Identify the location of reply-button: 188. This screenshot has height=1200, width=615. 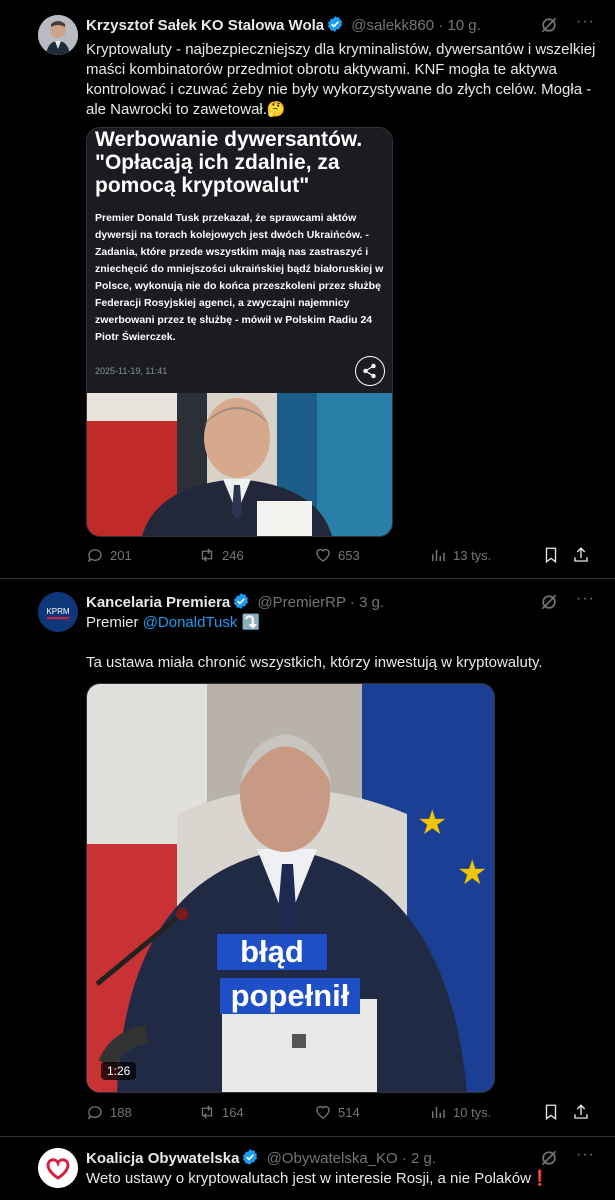
(109, 1112).